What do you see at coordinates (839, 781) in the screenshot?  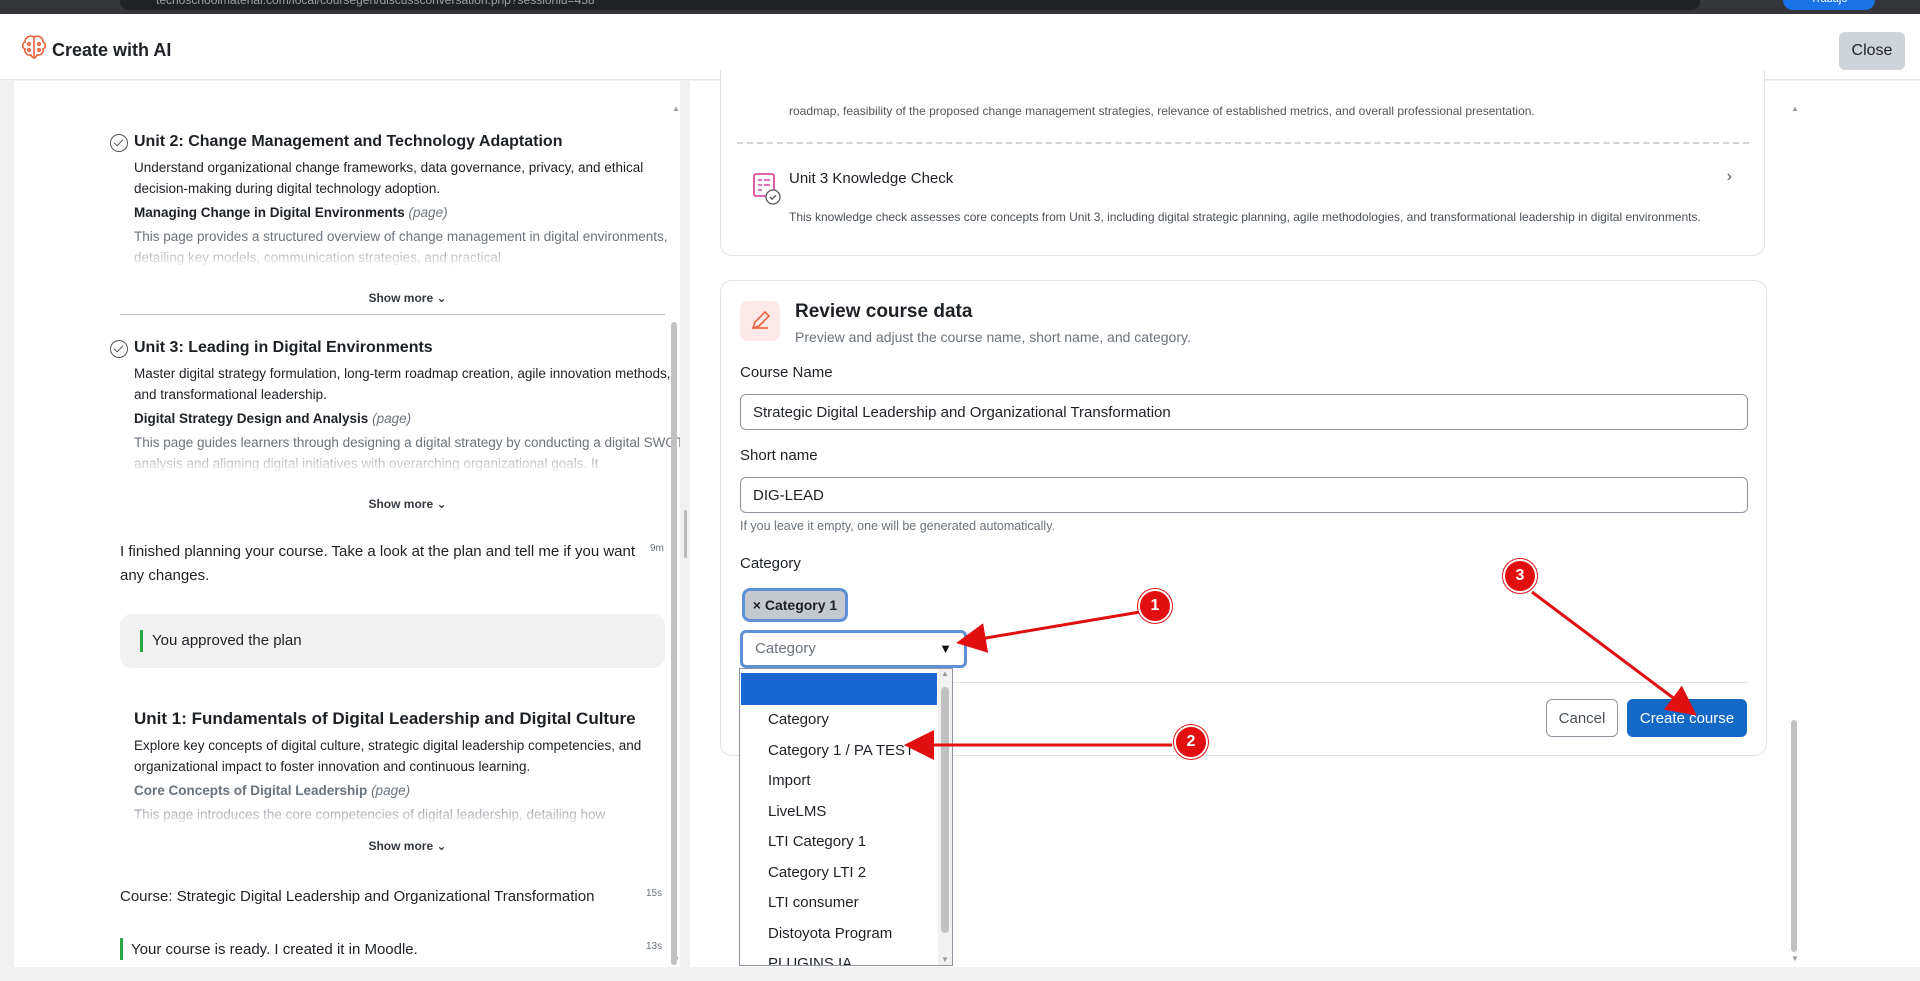 I see `option-import: Import` at bounding box center [839, 781].